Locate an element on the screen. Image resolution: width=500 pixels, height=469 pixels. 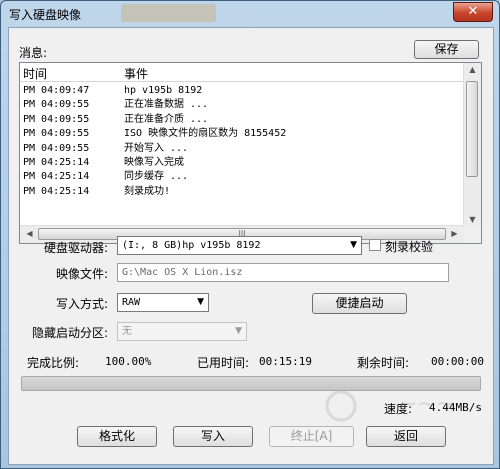
title-bar: 写入硬盘映像 ✕ is located at coordinates (250, 13).